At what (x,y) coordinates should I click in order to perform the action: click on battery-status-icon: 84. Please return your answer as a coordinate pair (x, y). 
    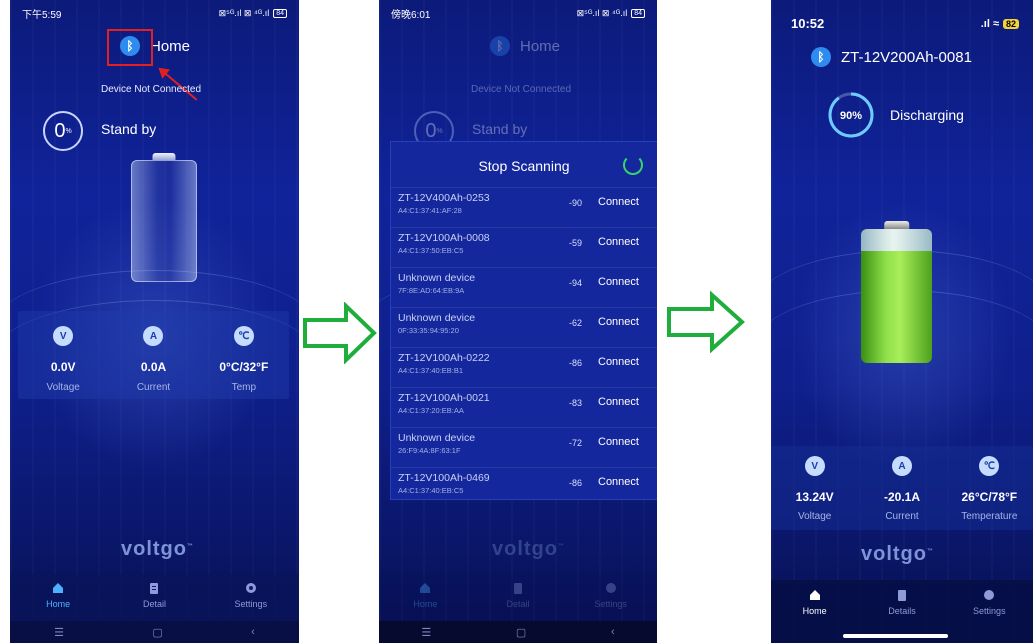
    Looking at the image, I should click on (280, 13).